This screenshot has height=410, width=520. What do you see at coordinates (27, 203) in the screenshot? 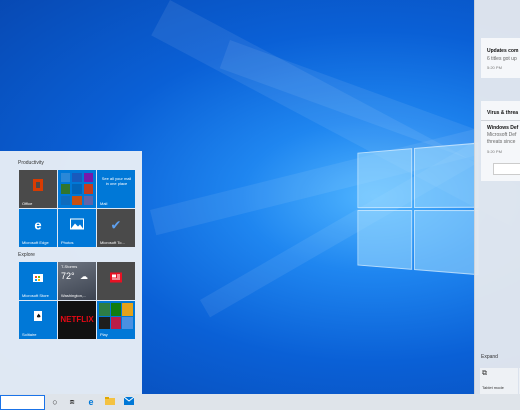
I see `tile-office-label: Office` at bounding box center [27, 203].